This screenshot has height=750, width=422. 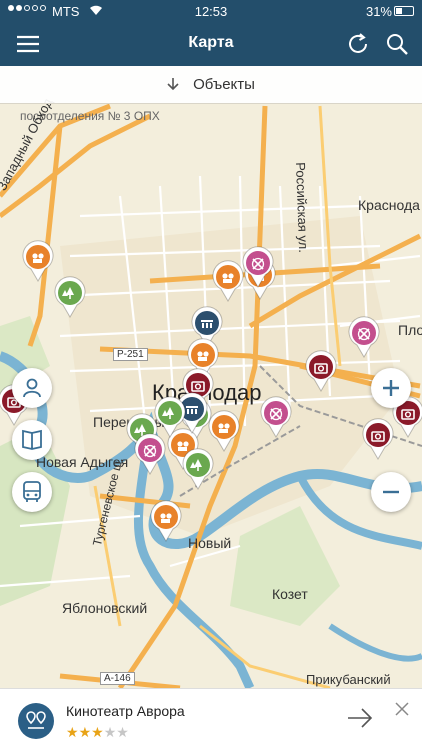 I want to click on clock: 12:53, so click(x=211, y=11).